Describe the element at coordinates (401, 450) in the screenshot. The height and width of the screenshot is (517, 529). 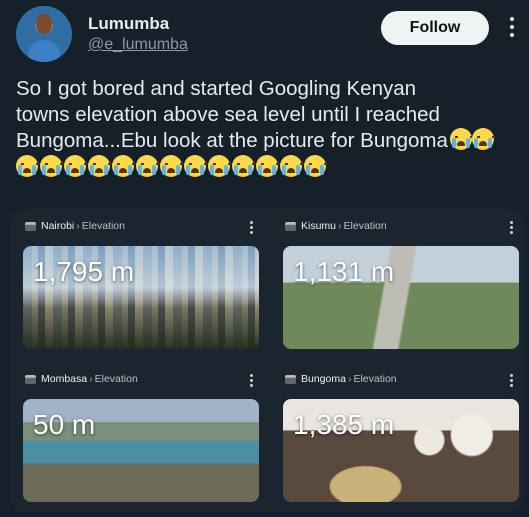
I see `city-photo: 1,385 m` at that location.